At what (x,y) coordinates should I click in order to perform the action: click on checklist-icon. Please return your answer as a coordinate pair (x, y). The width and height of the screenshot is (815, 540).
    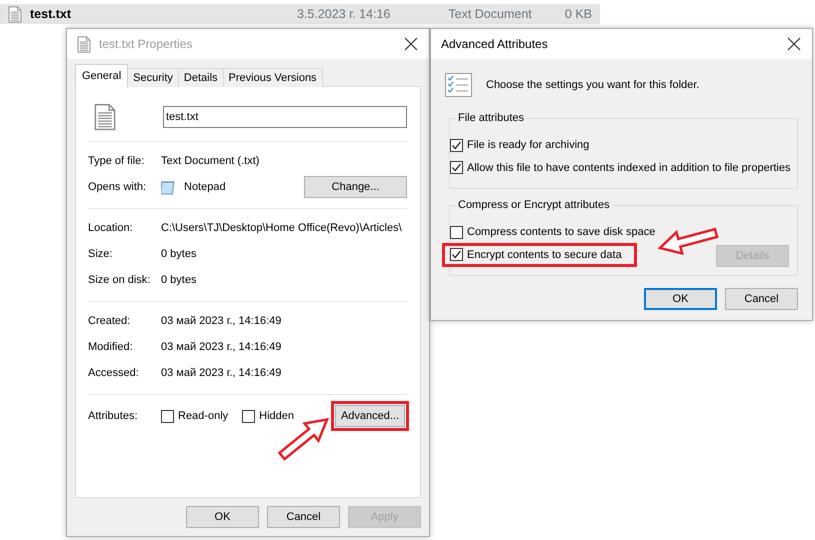
    Looking at the image, I should click on (458, 85).